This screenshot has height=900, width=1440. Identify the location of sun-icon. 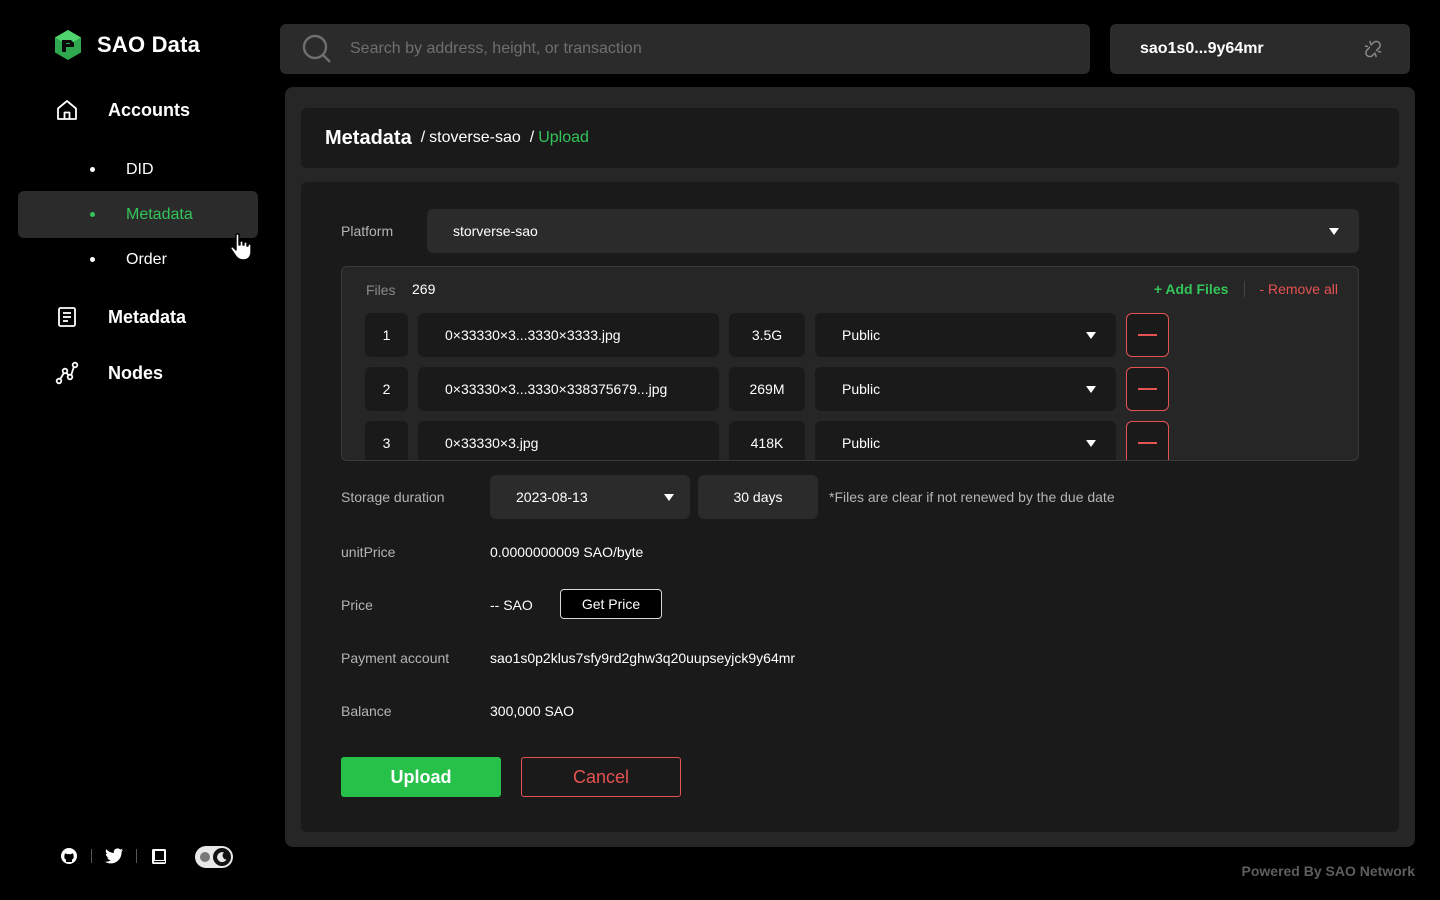
(205, 857).